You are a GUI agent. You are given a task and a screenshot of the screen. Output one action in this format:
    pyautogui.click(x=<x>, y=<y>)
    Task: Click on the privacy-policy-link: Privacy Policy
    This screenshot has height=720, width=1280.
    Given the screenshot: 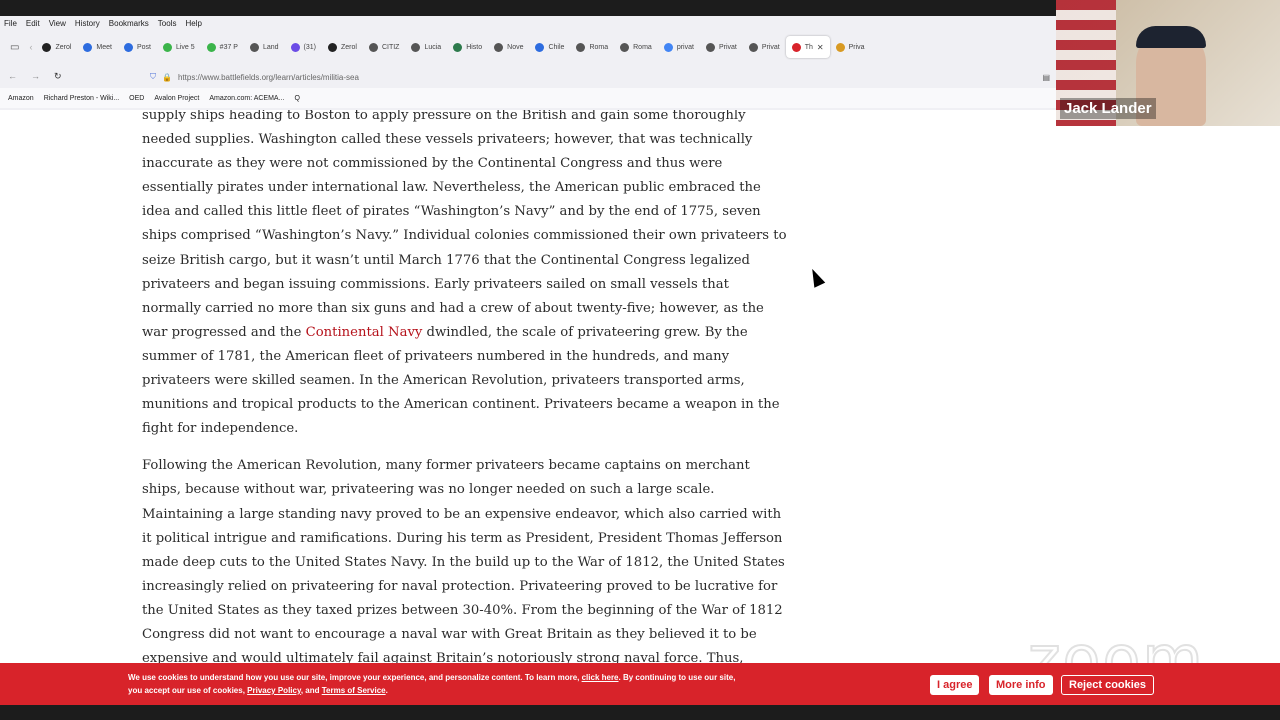 What is the action you would take?
    pyautogui.click(x=274, y=690)
    